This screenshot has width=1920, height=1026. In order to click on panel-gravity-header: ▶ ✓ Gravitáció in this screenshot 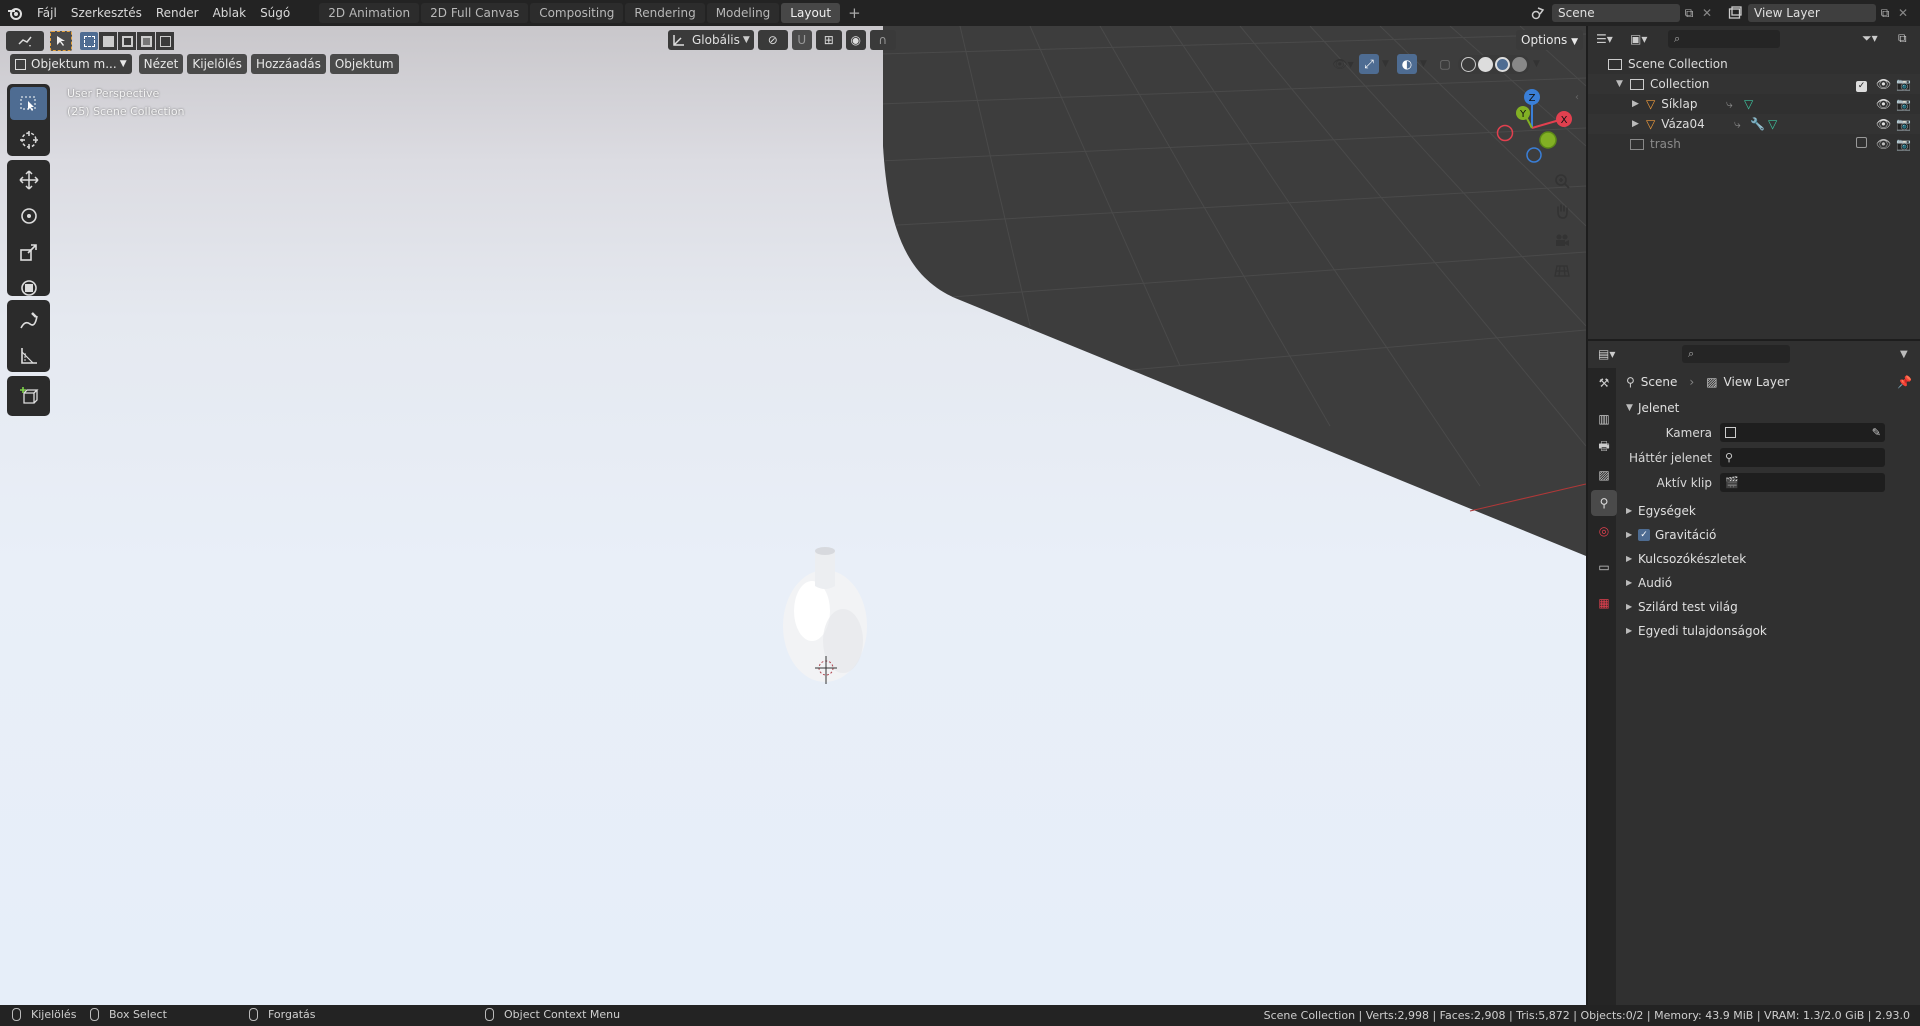, I will do `click(1768, 535)`.